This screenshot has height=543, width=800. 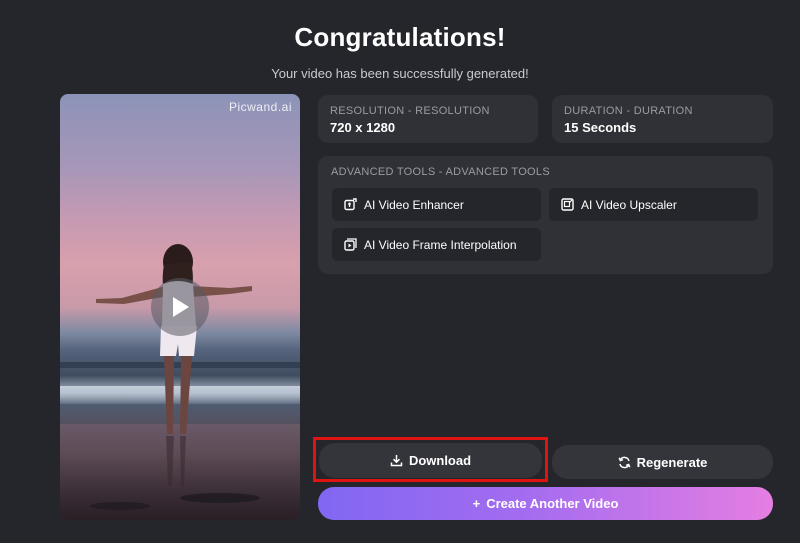 What do you see at coordinates (260, 107) in the screenshot?
I see `watermark: Picwand.ai` at bounding box center [260, 107].